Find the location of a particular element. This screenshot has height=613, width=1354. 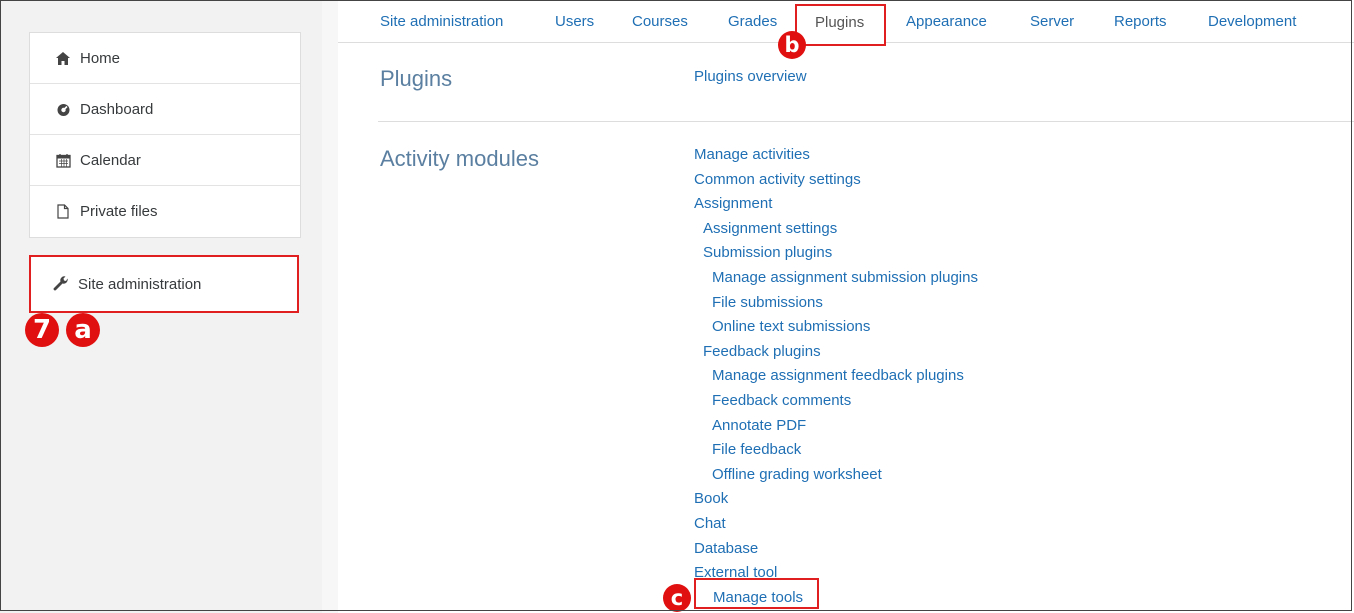

home-icon is located at coordinates (63, 58).